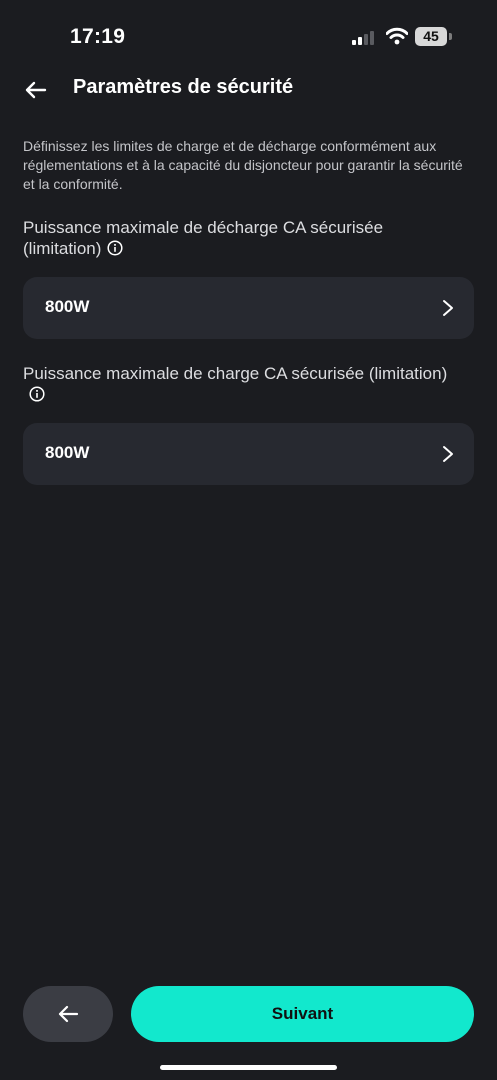  What do you see at coordinates (183, 87) in the screenshot?
I see `page-title: Paramètres de sécurité` at bounding box center [183, 87].